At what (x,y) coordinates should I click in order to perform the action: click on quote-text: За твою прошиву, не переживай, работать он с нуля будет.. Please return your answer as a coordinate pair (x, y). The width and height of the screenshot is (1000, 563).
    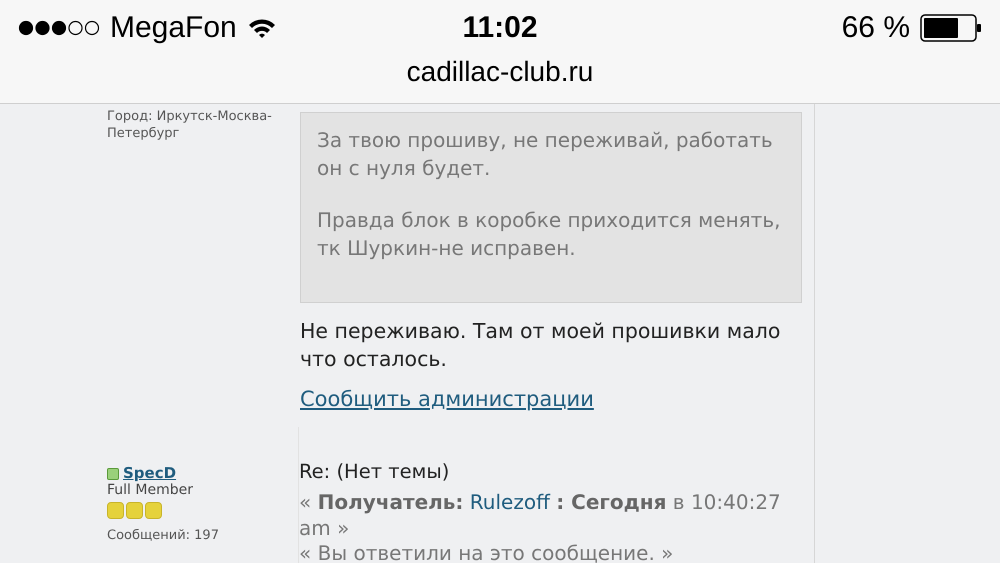
    Looking at the image, I should click on (545, 154).